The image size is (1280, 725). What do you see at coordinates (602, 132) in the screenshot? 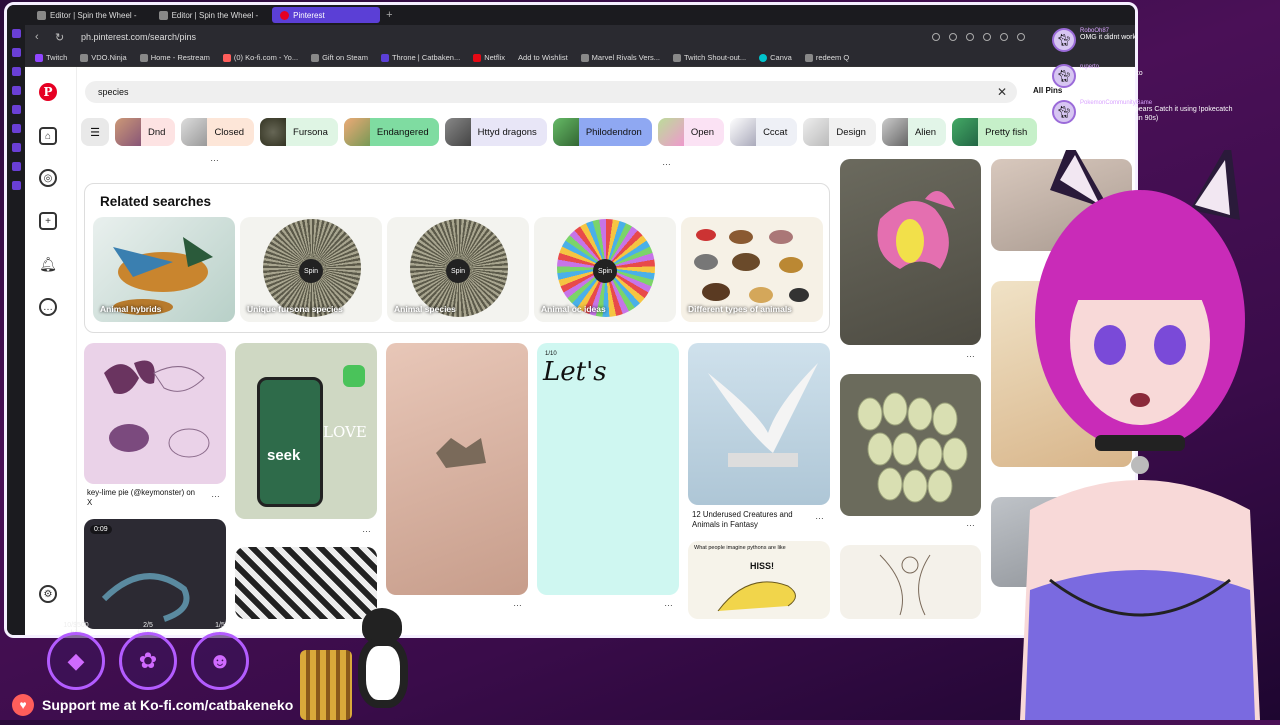
I see `chip-philodendron: Philodendron` at bounding box center [602, 132].